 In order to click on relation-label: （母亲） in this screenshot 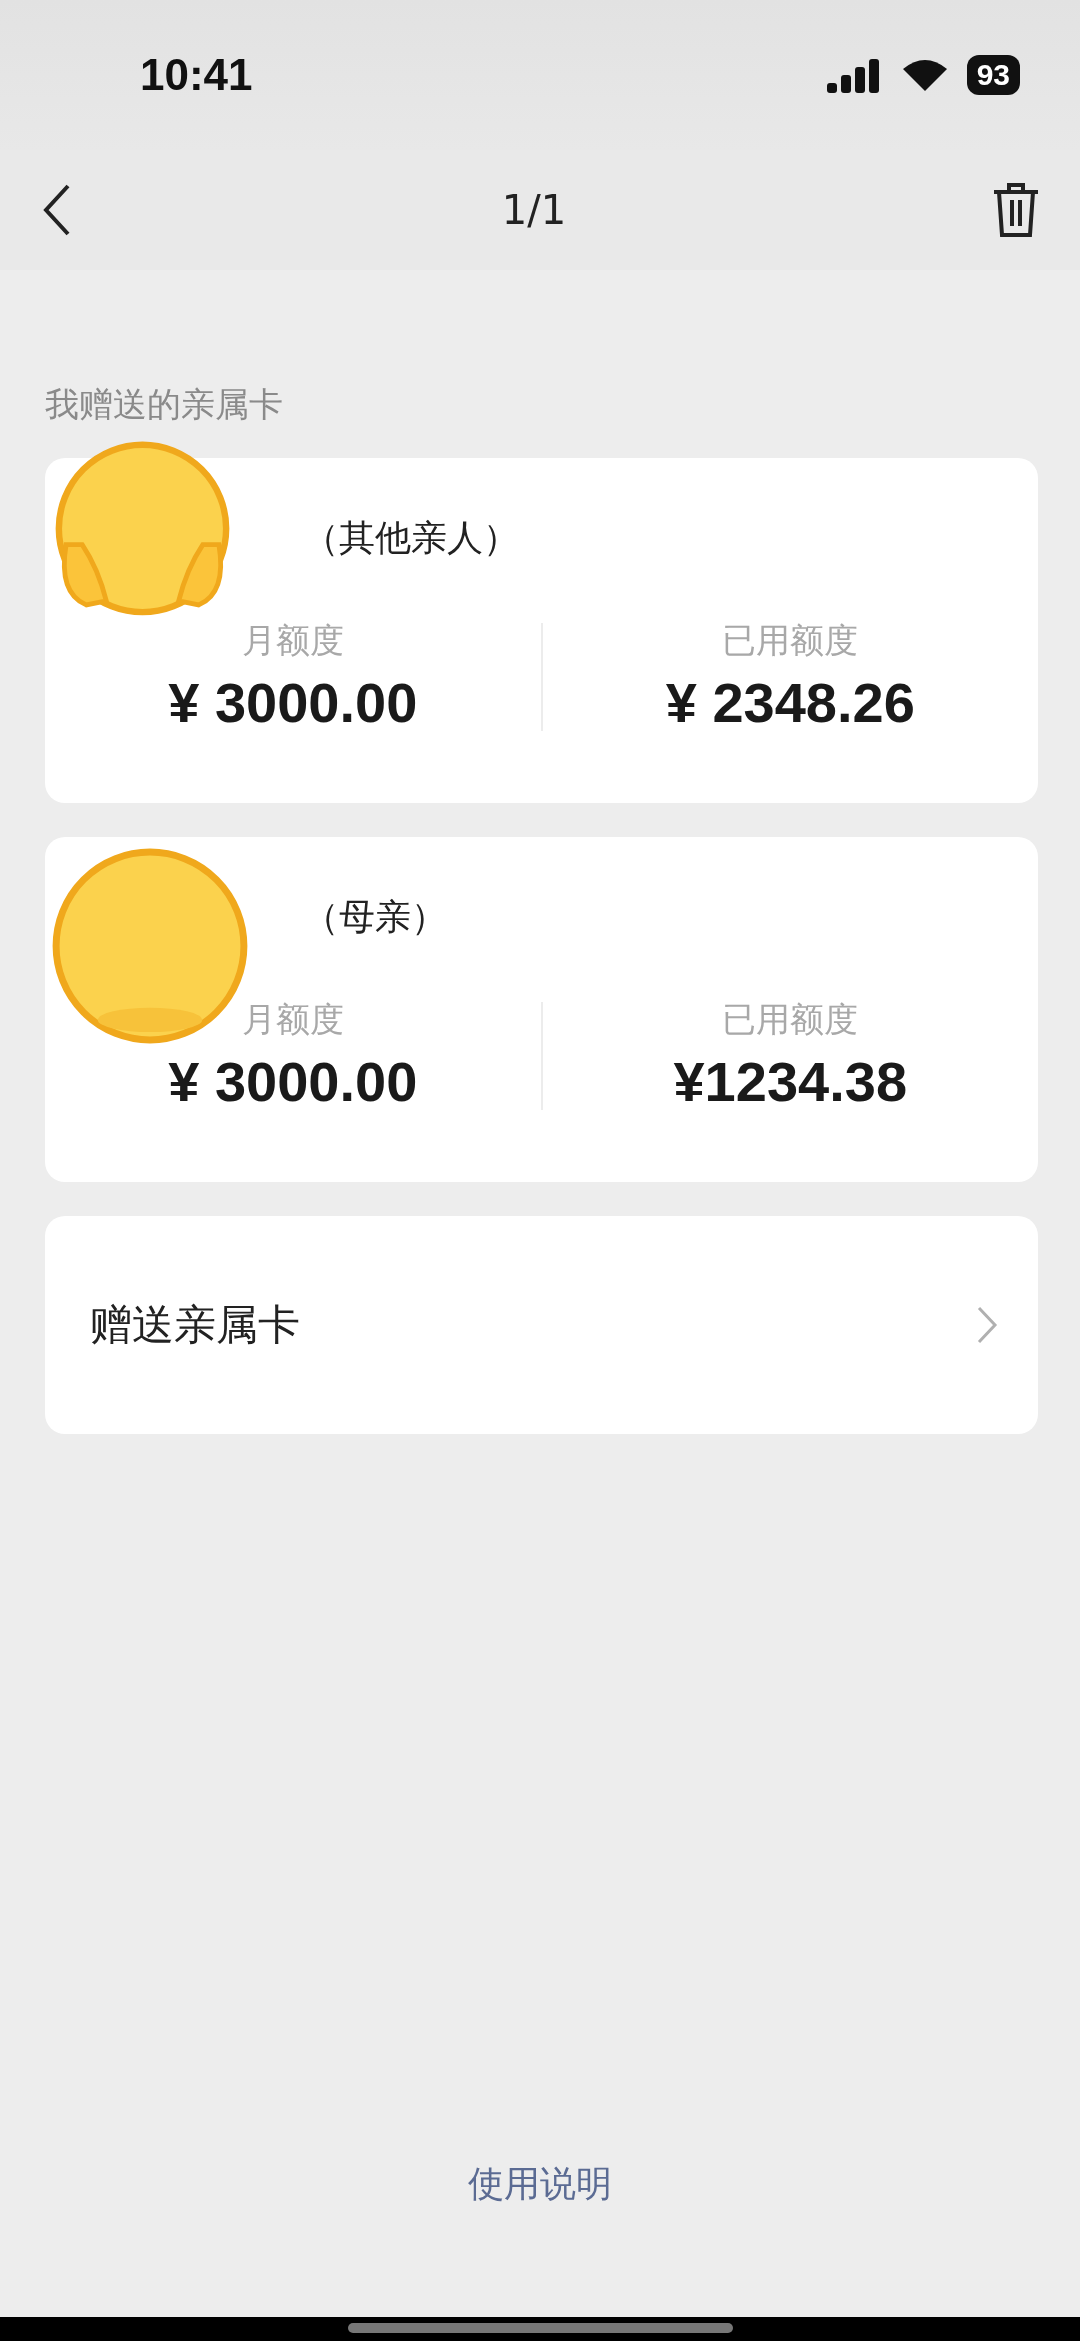, I will do `click(375, 917)`.